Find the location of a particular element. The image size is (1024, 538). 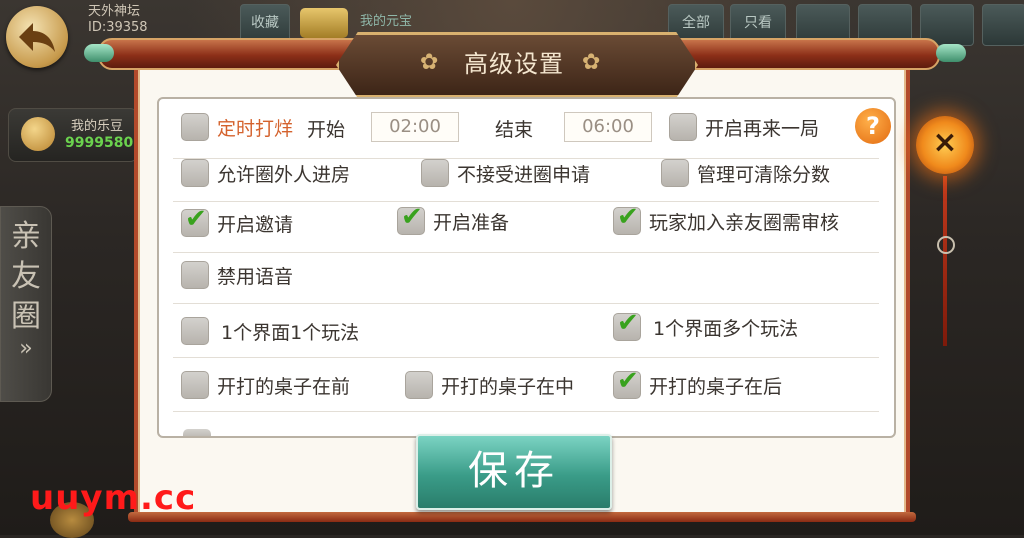

settings-row: ✔ 开启邀请 ✔ 开启准备 ✔ 玩家加入亲友圈需审核 is located at coordinates (526, 227).